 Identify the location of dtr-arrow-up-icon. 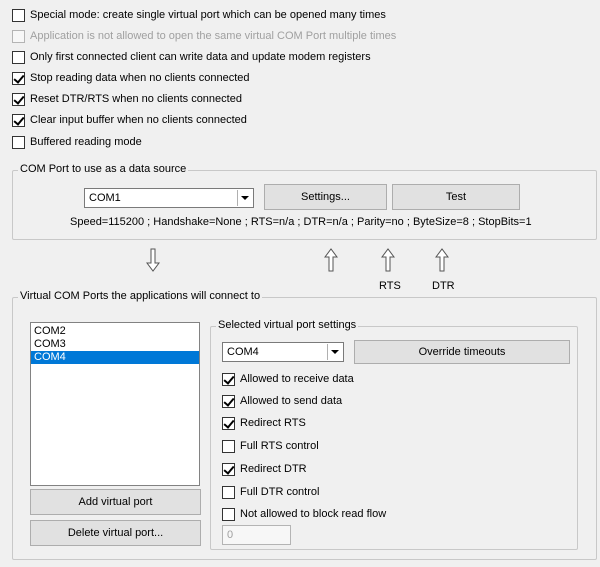
(442, 260).